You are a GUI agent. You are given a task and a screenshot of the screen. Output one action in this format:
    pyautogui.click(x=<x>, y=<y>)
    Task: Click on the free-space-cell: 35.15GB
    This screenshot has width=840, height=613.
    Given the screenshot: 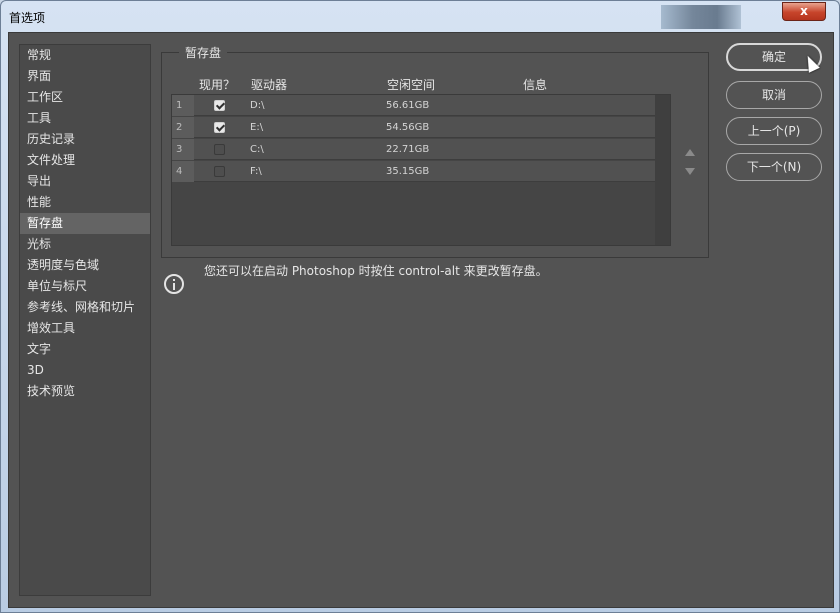 What is the action you would take?
    pyautogui.click(x=408, y=171)
    